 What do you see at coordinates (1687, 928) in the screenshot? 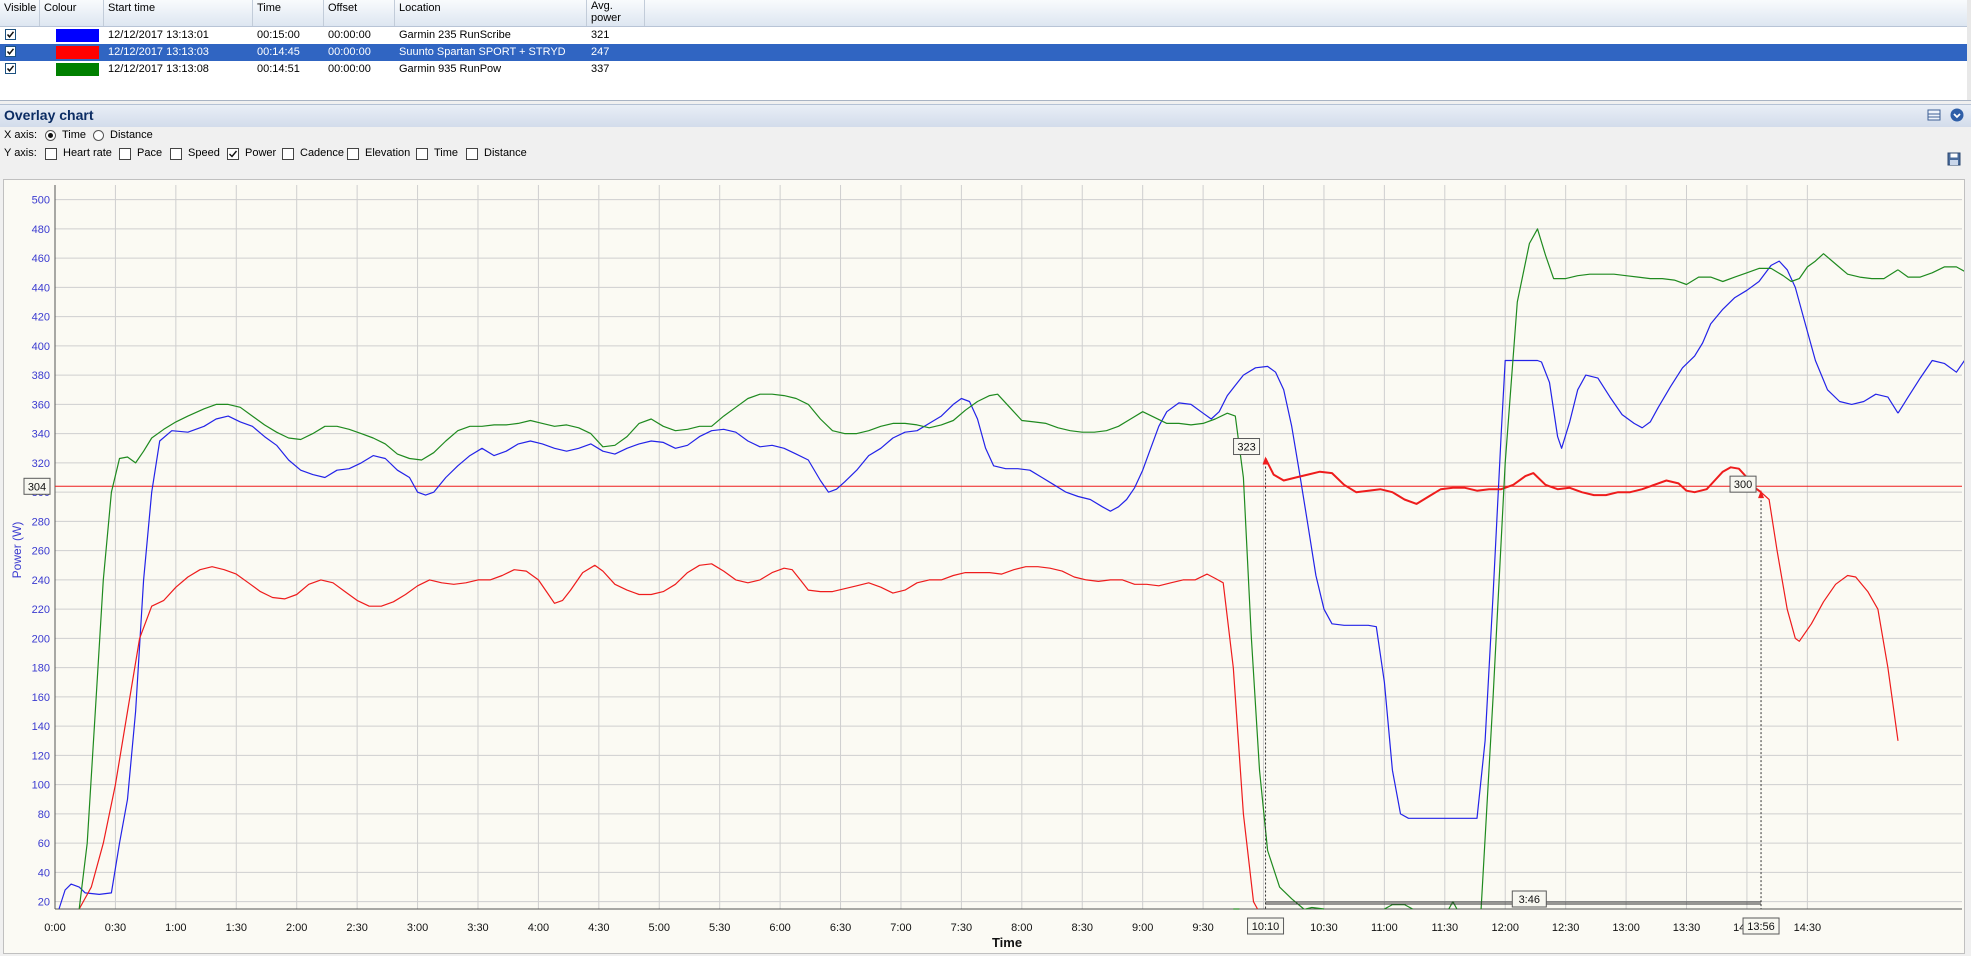
I see `x-tick-label: 13:30` at bounding box center [1687, 928].